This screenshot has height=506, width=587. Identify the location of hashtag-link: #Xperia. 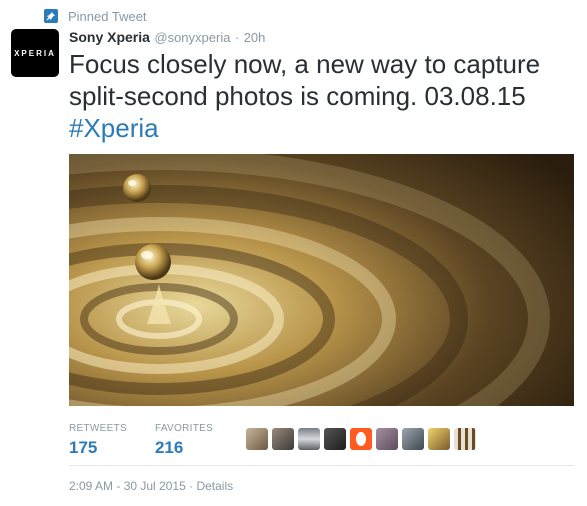
(114, 128).